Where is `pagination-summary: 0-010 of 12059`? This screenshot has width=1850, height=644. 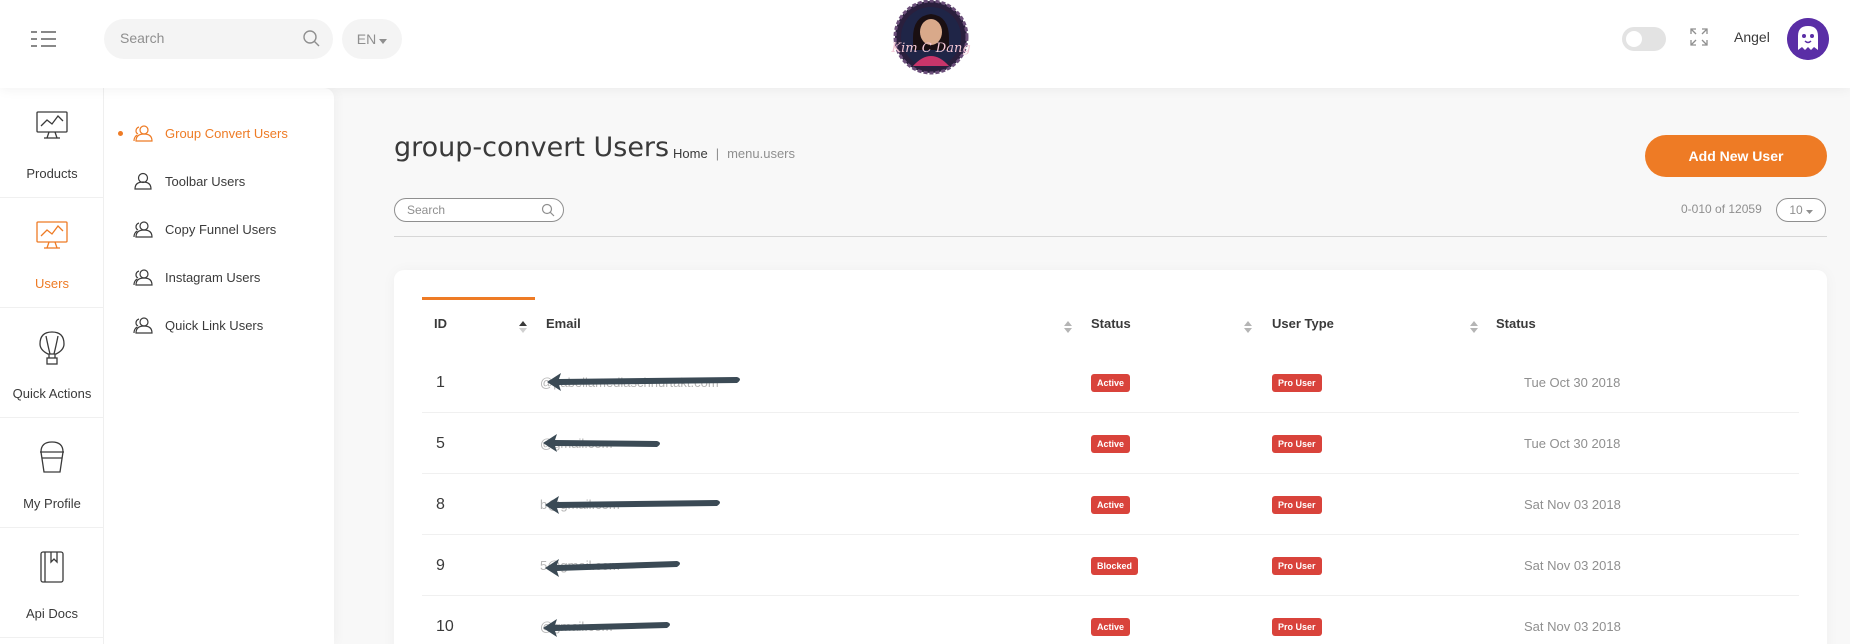 pagination-summary: 0-010 of 12059 is located at coordinates (1721, 209).